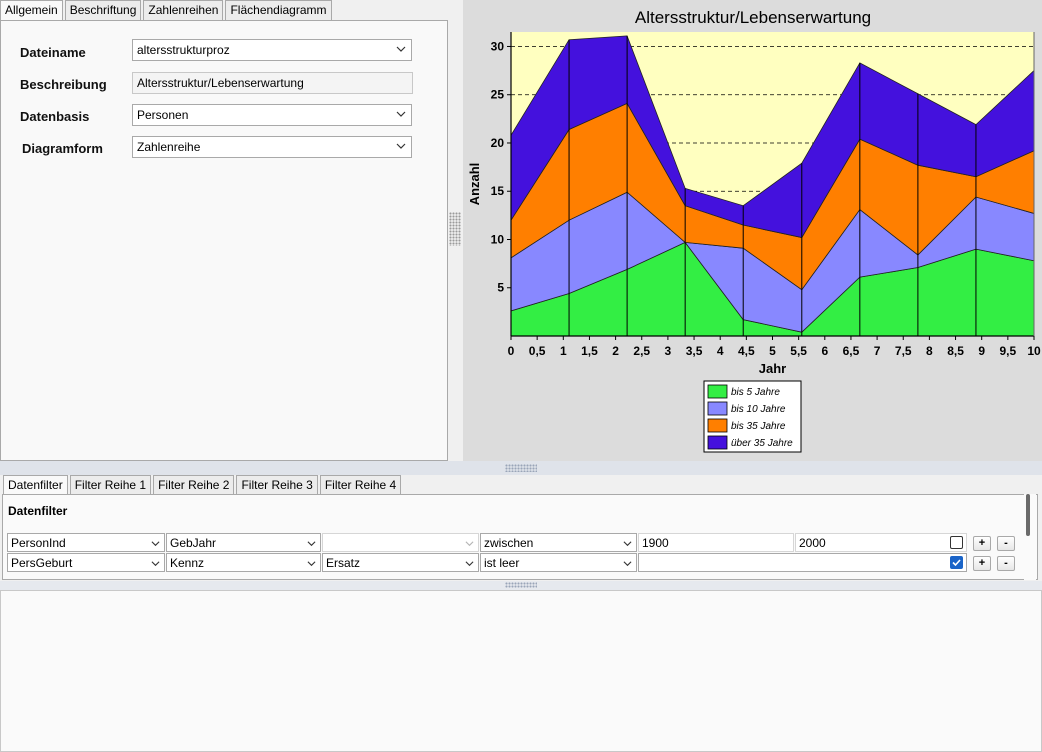 The width and height of the screenshot is (1042, 752). I want to click on legend-label: bis 35 Jahre, so click(758, 426).